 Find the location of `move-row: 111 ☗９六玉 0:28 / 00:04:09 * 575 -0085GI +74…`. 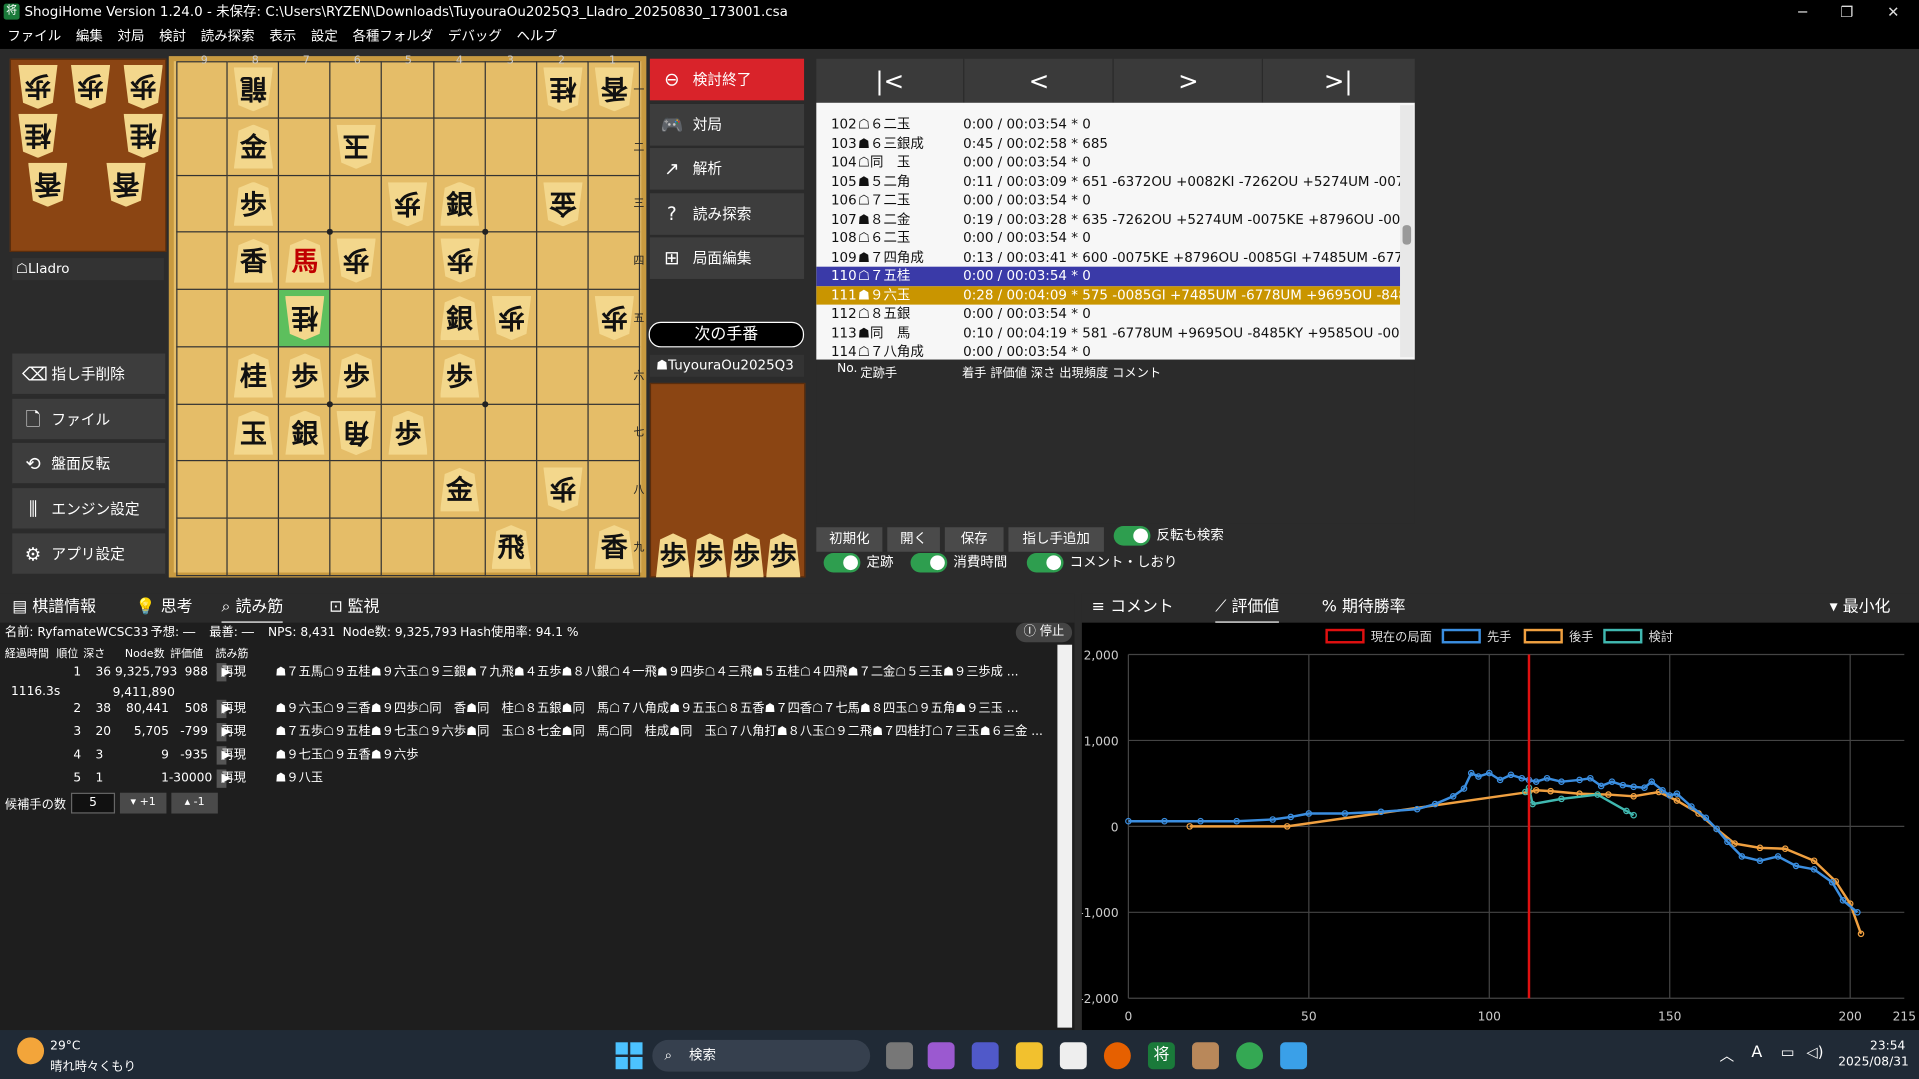

move-row: 111 ☗９六玉 0:28 / 00:04:09 * 575 -0085GI +74… is located at coordinates (1108, 295).